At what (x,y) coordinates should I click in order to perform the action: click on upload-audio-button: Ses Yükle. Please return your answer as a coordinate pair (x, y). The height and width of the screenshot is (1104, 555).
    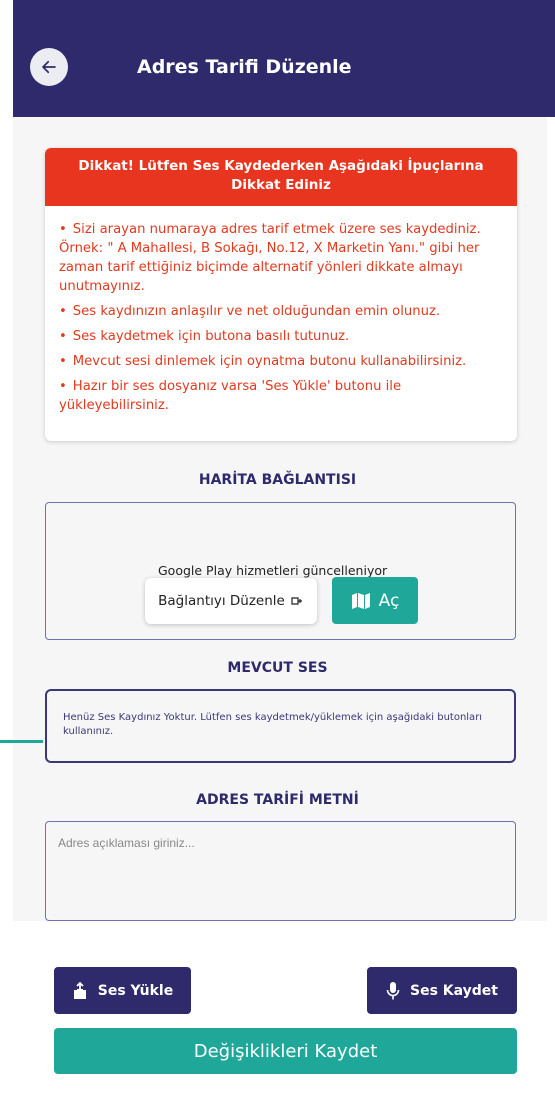
    Looking at the image, I should click on (122, 990).